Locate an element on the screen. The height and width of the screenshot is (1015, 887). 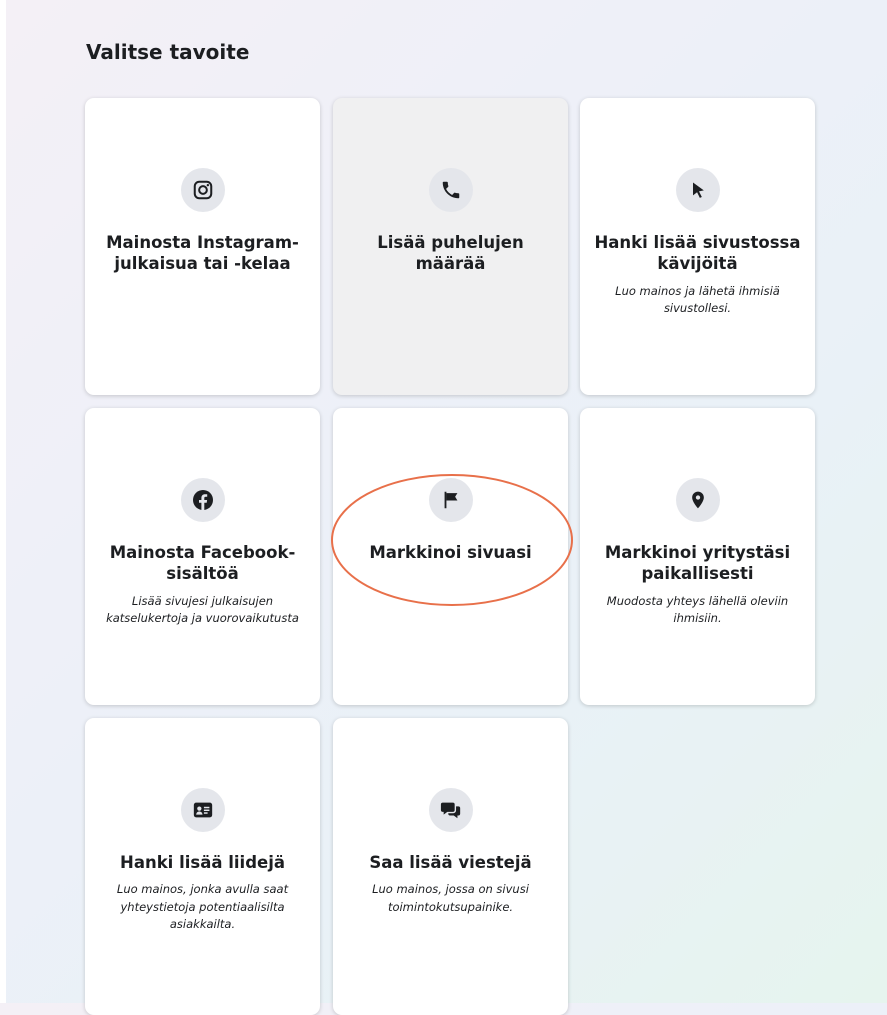
phone-icon is located at coordinates (450, 190).